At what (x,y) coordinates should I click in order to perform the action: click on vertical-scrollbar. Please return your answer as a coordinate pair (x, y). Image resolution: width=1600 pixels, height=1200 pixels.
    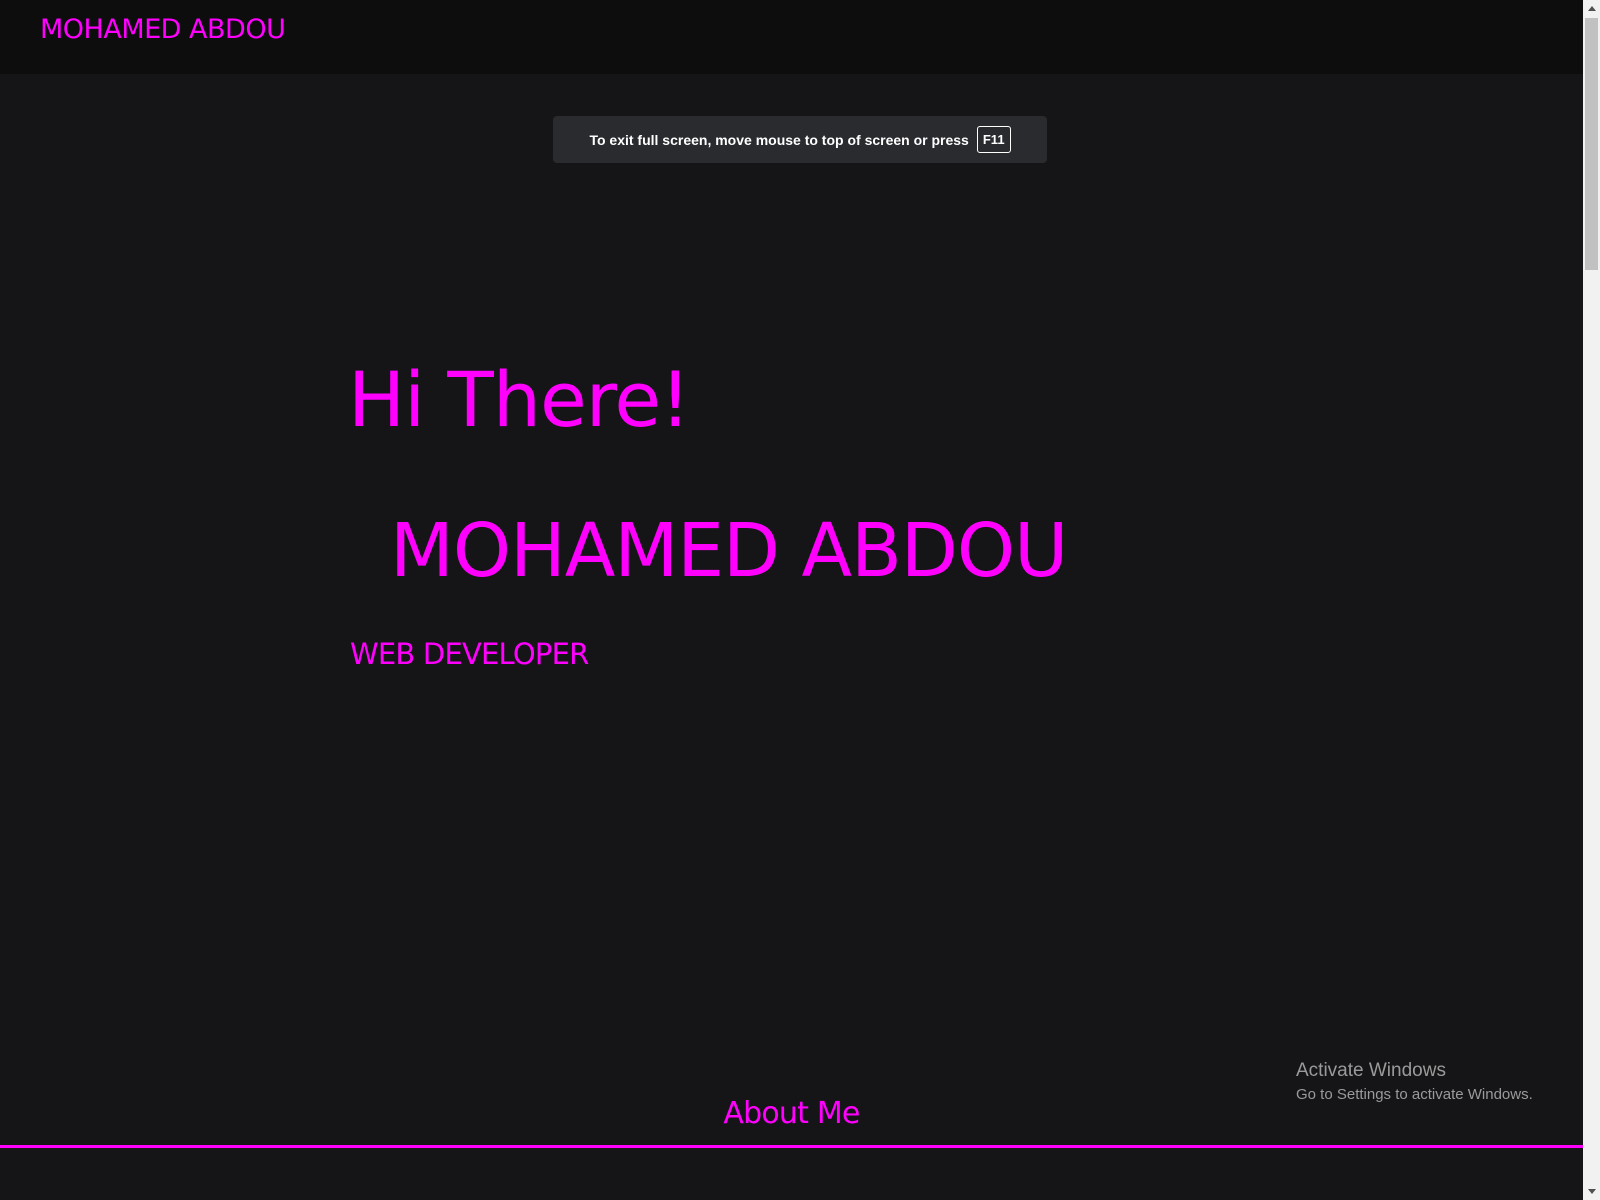
    Looking at the image, I should click on (1591, 600).